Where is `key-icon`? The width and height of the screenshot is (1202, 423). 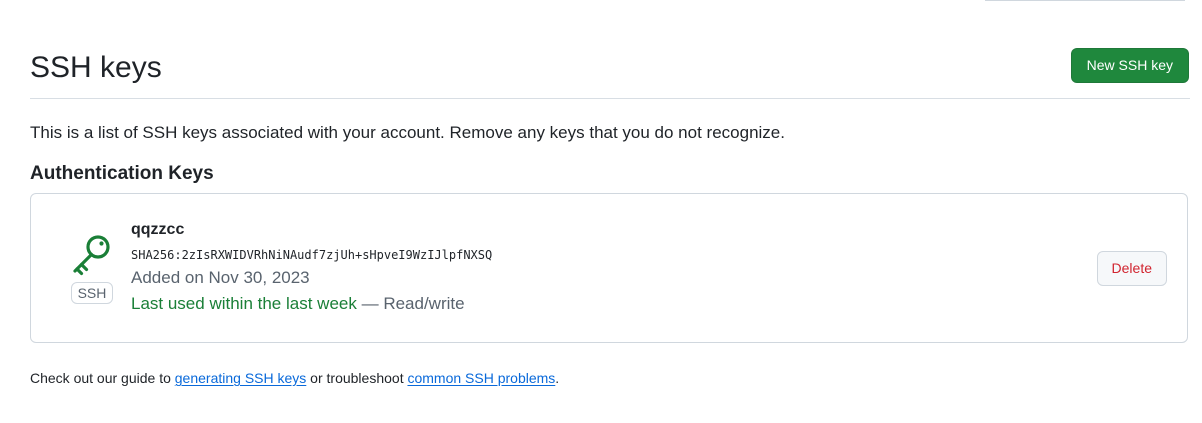 key-icon is located at coordinates (91, 255).